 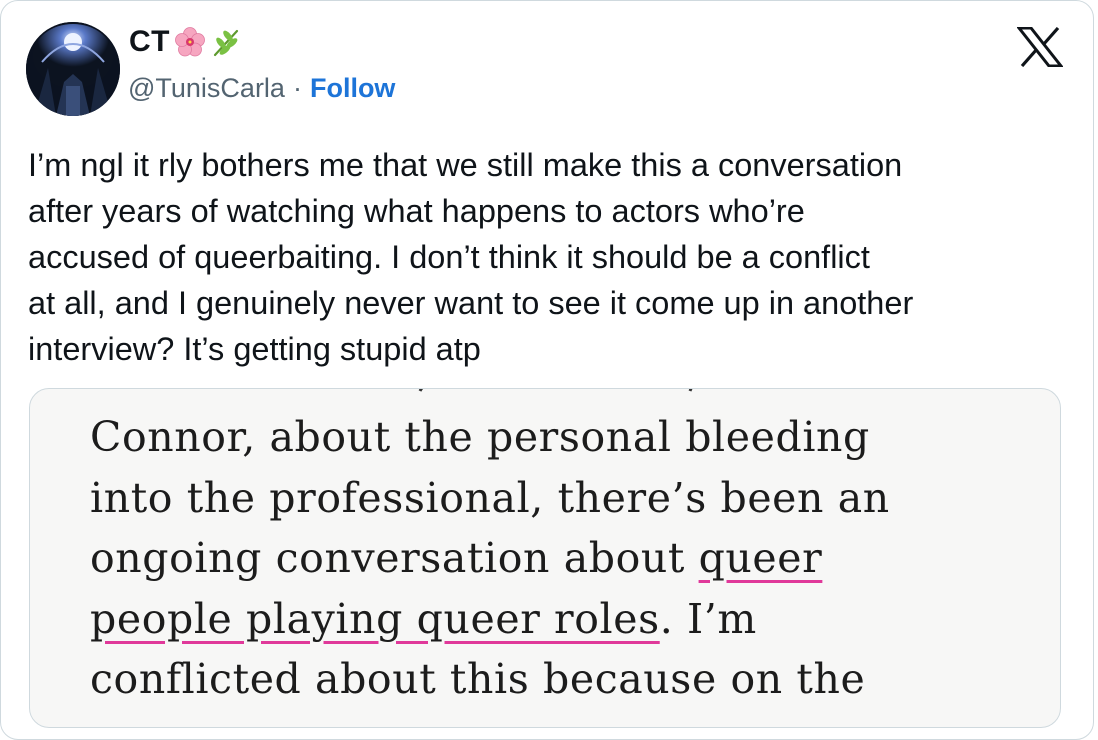 I want to click on x-logo-icon, so click(x=1040, y=47).